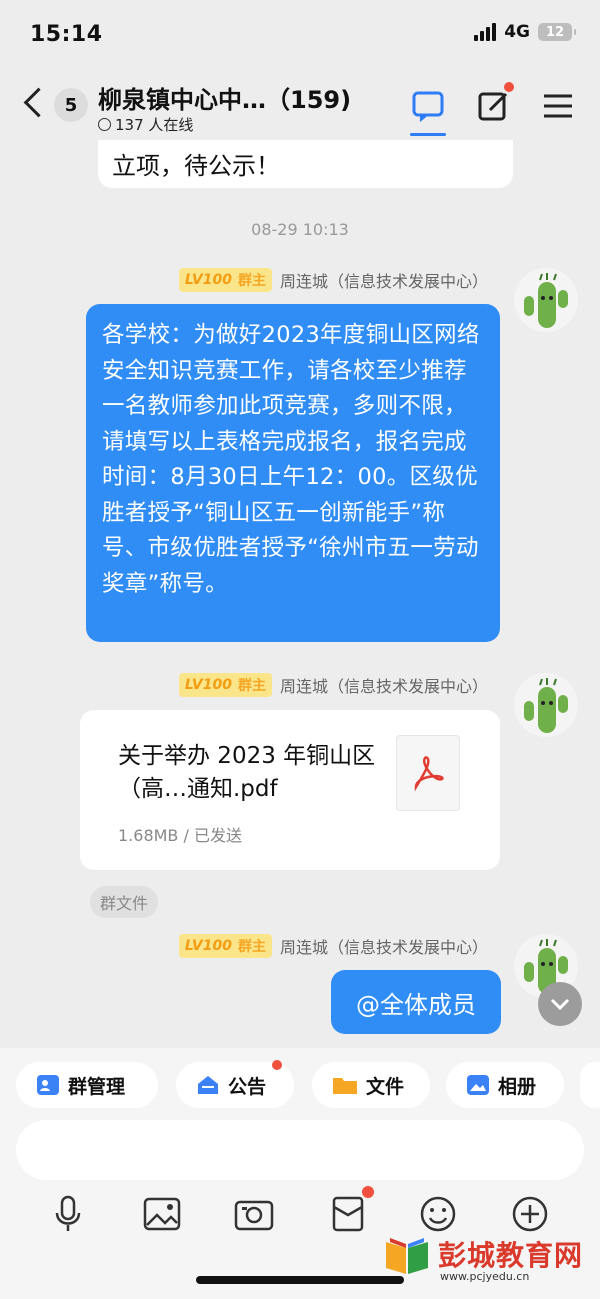 The height and width of the screenshot is (1299, 600). Describe the element at coordinates (485, 32) in the screenshot. I see `signal-icon` at that location.